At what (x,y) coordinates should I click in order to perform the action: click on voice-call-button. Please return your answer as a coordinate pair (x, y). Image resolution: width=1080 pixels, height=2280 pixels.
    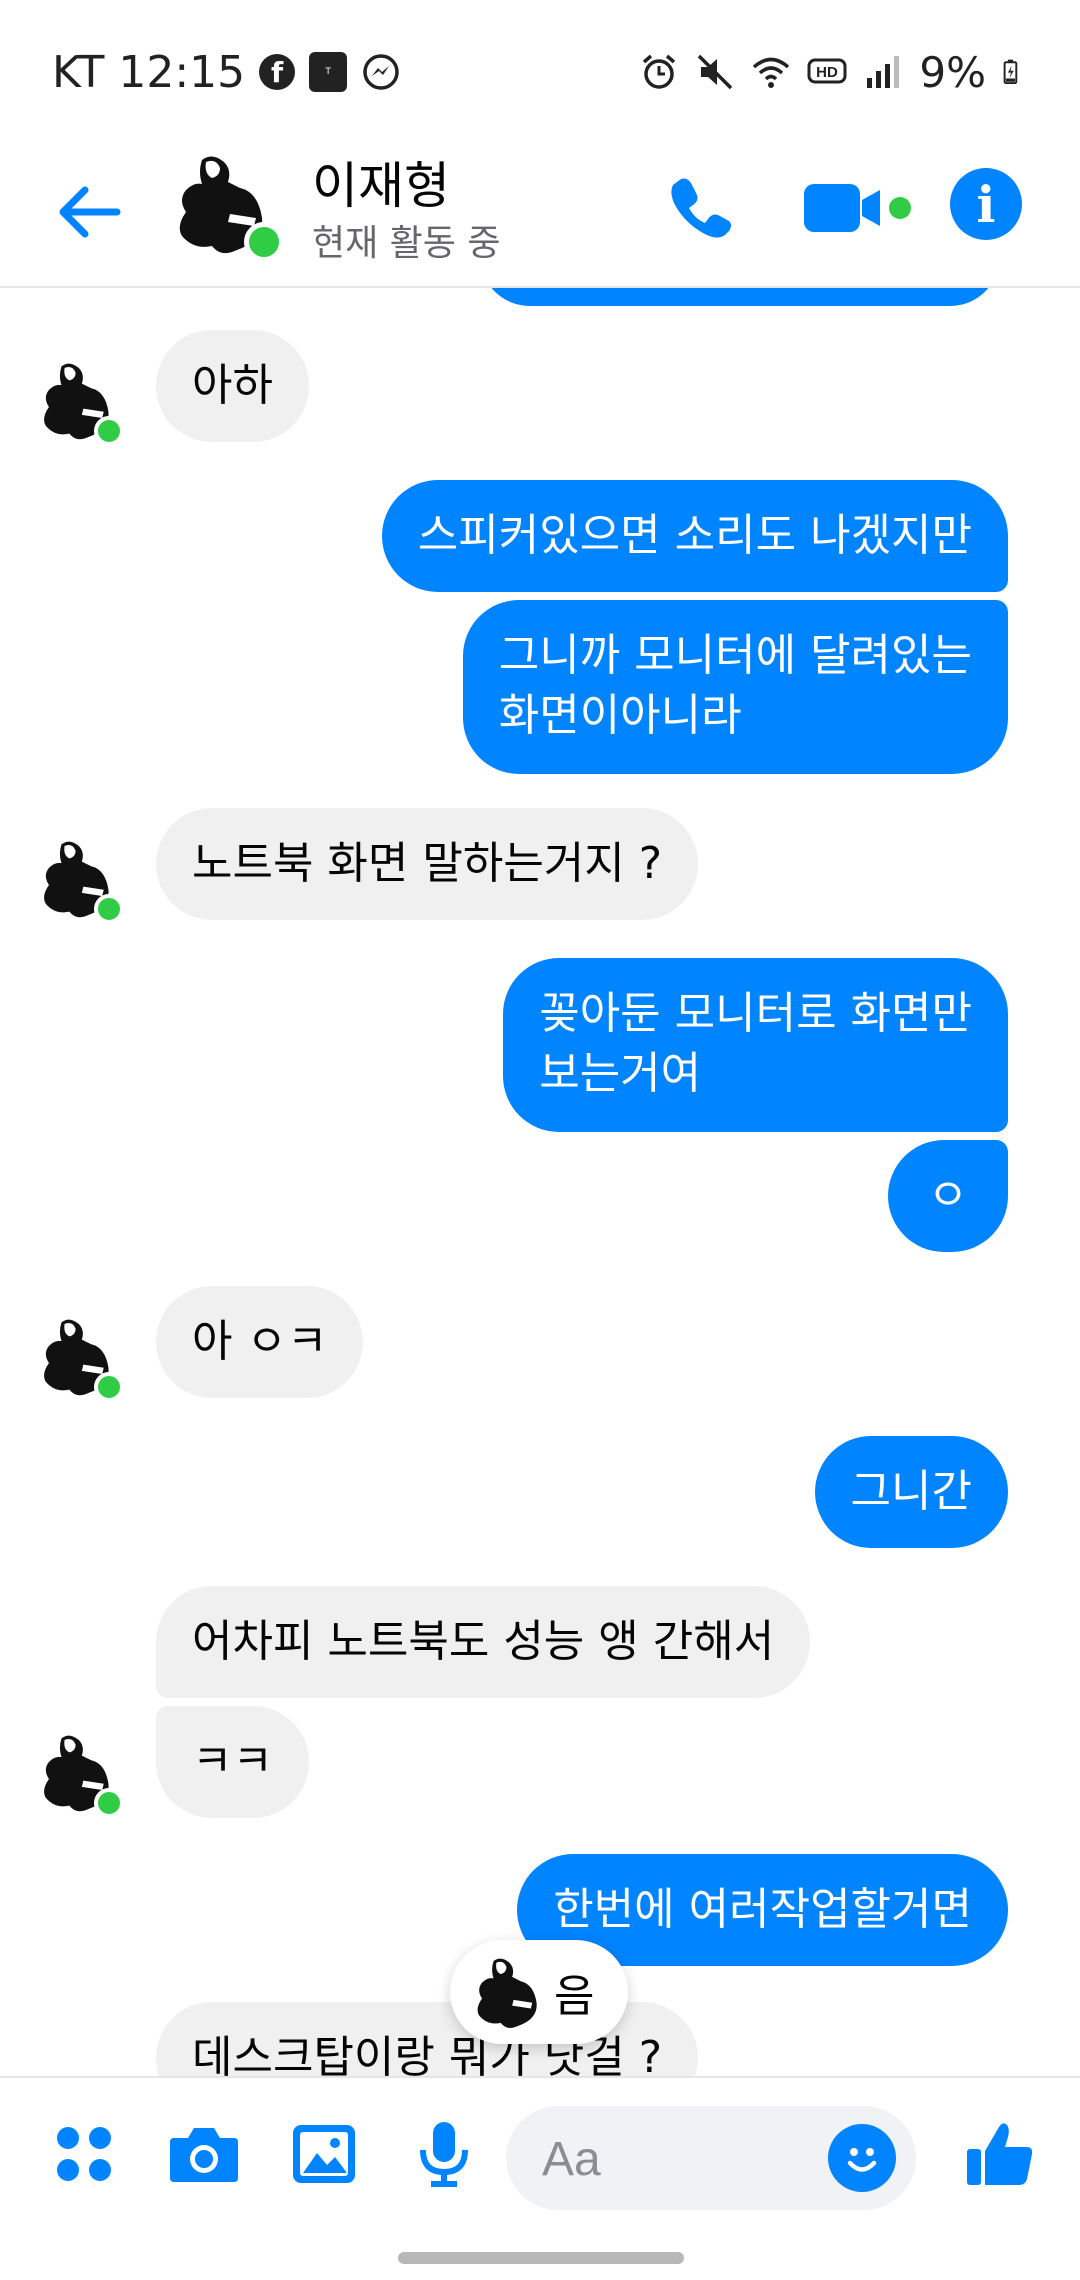
    Looking at the image, I should click on (700, 208).